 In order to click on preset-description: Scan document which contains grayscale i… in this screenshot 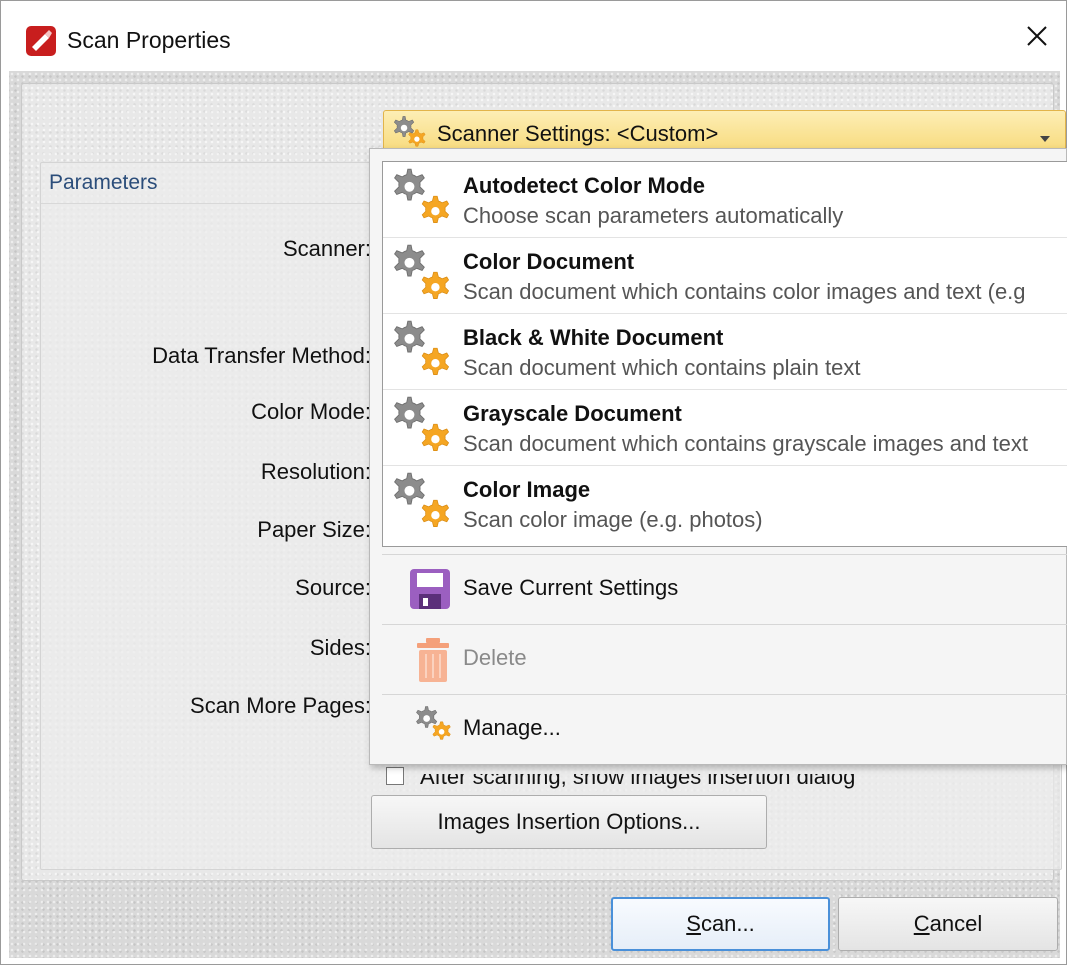, I will do `click(745, 443)`.